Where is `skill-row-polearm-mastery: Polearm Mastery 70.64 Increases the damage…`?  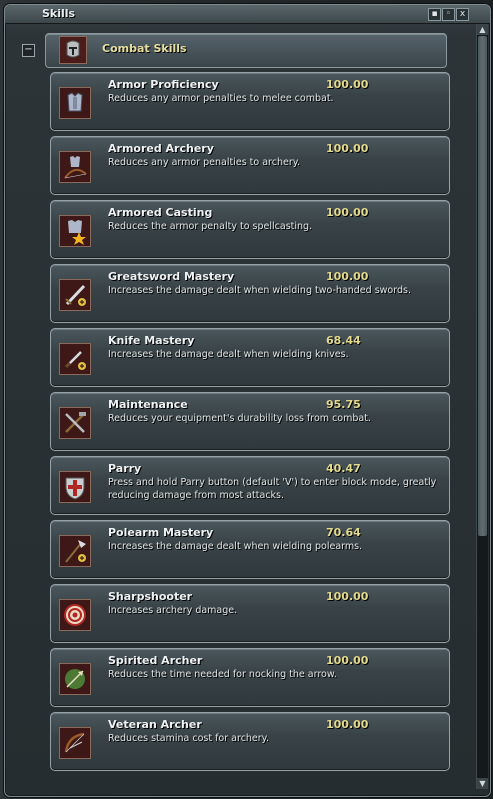 skill-row-polearm-mastery: Polearm Mastery 70.64 Increases the damage… is located at coordinates (250, 549).